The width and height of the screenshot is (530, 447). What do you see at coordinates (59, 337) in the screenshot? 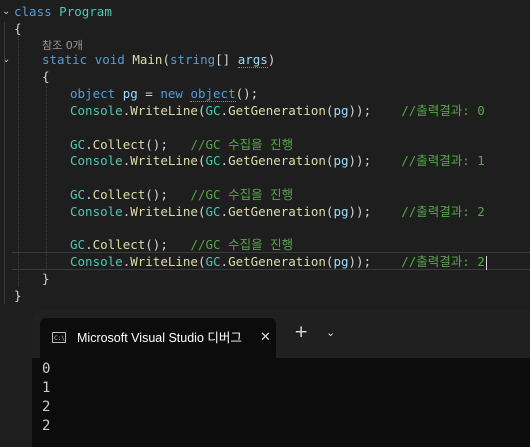
I see `console-icon: C:\` at bounding box center [59, 337].